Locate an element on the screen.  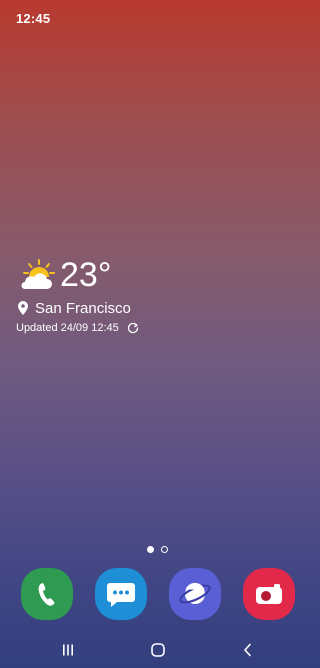
messages-icon is located at coordinates (121, 595).